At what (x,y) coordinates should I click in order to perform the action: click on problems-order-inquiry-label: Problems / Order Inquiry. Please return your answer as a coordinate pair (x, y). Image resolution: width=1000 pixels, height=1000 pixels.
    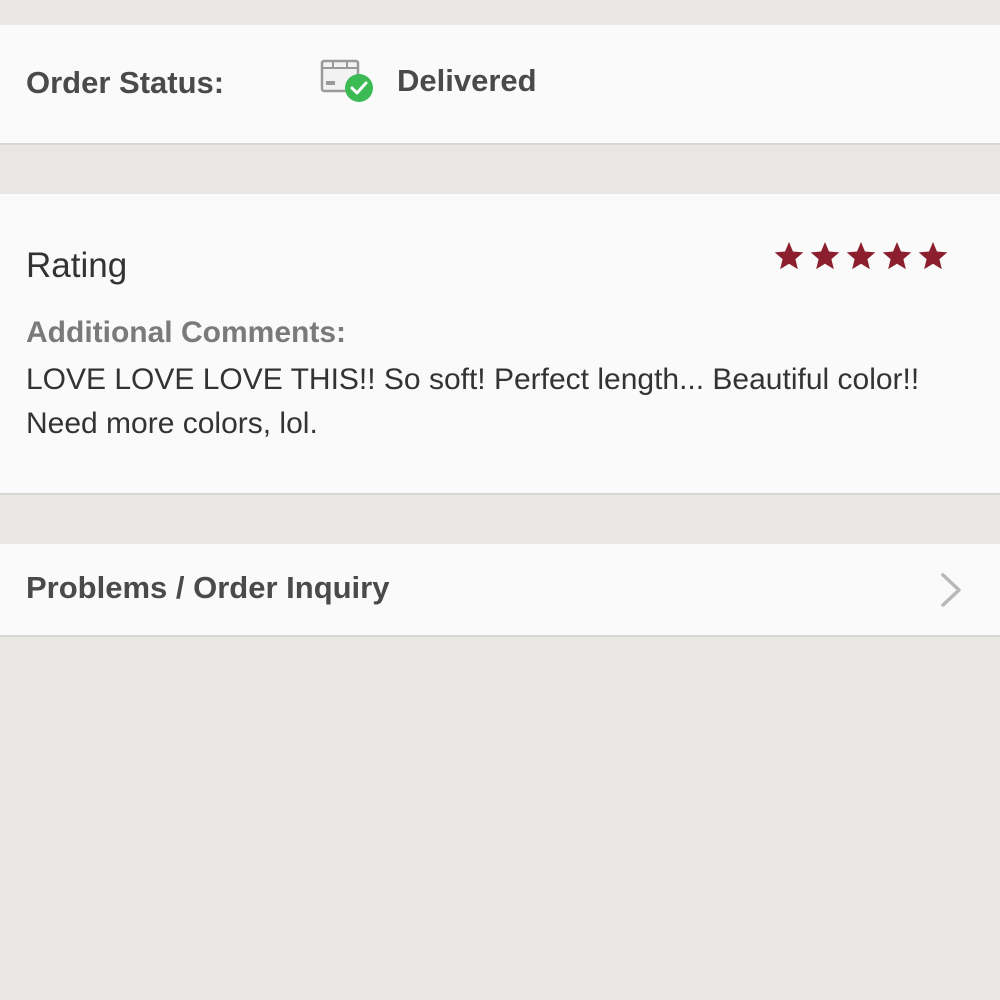
    Looking at the image, I should click on (208, 587).